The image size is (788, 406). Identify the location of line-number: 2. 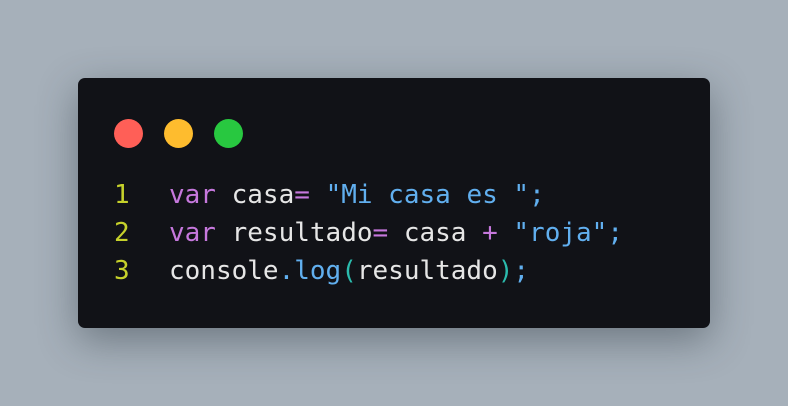
(122, 233).